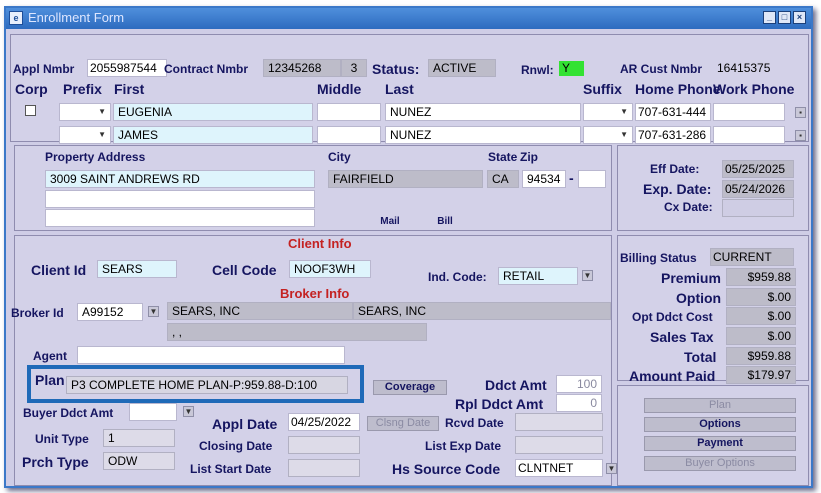 The width and height of the screenshot is (821, 493). What do you see at coordinates (324, 445) in the screenshot?
I see `closing-date-field` at bounding box center [324, 445].